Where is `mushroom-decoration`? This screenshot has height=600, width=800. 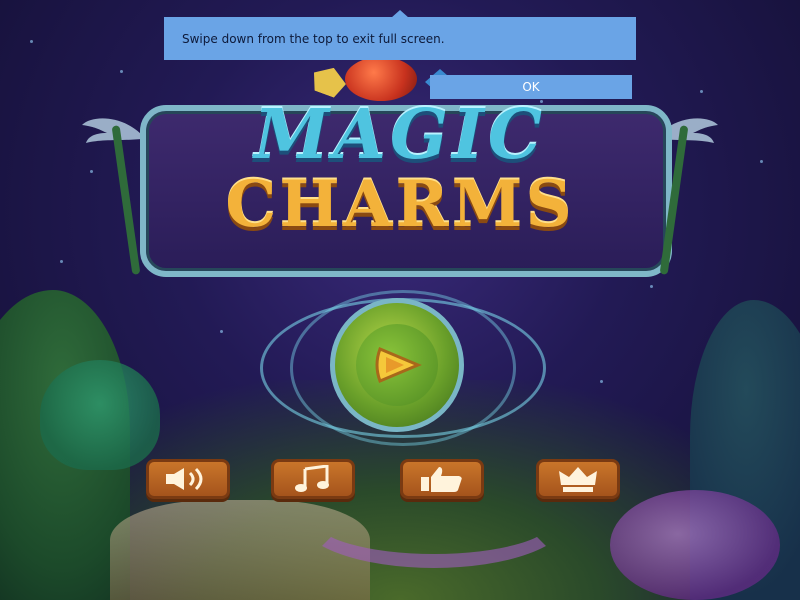 mushroom-decoration is located at coordinates (100, 415).